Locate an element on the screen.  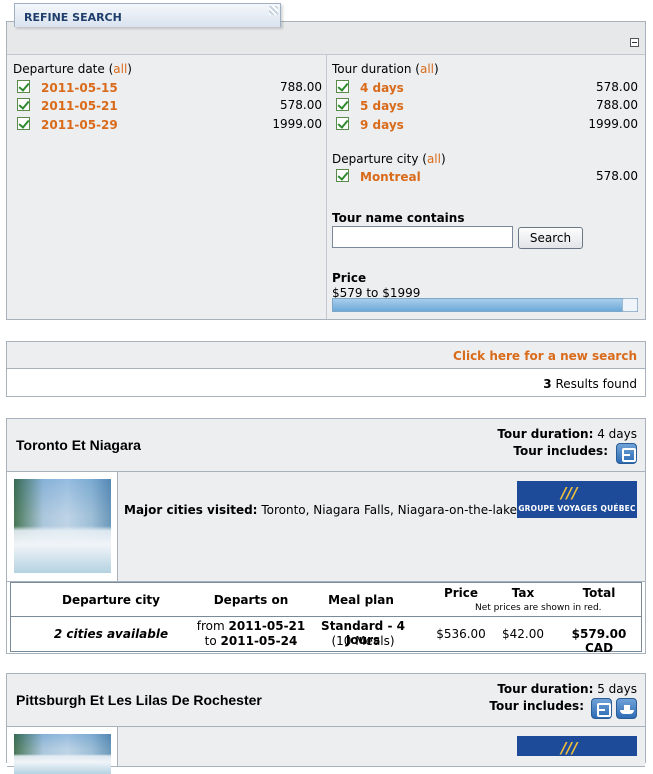
tab-corner-decoration is located at coordinates (273, 10).